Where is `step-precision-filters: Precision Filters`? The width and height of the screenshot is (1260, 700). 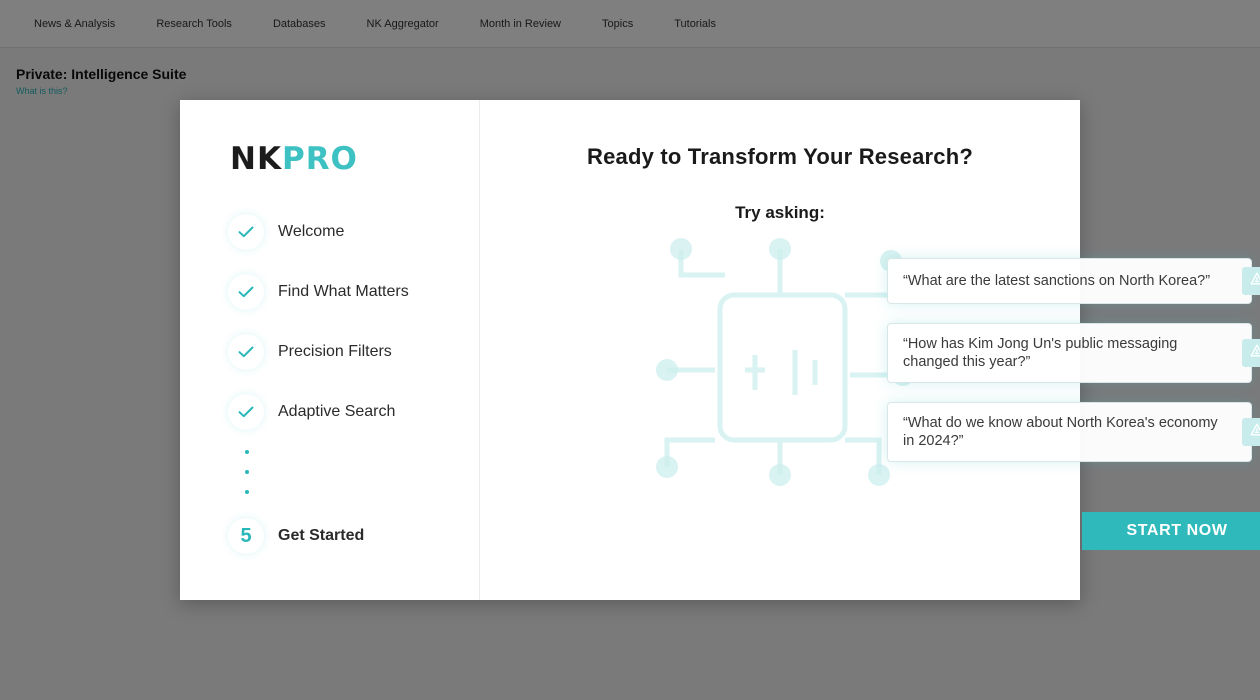 step-precision-filters: Precision Filters is located at coordinates (310, 352).